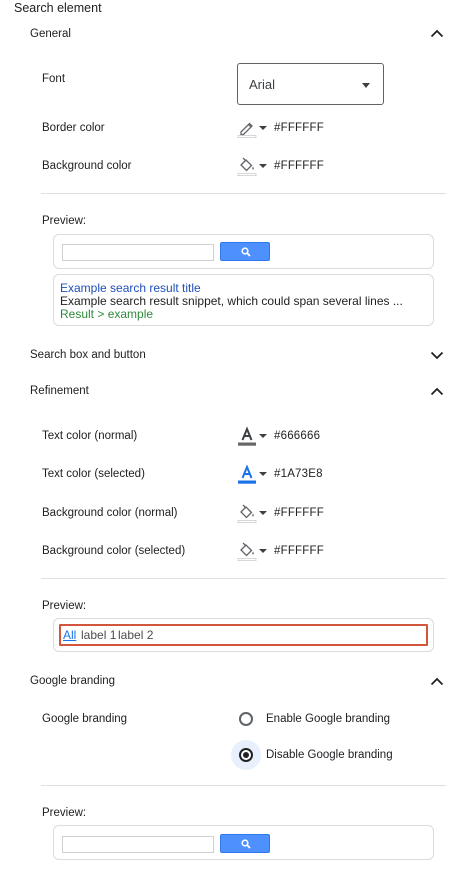 This screenshot has width=474, height=884. I want to click on result-url: Result > example, so click(107, 314).